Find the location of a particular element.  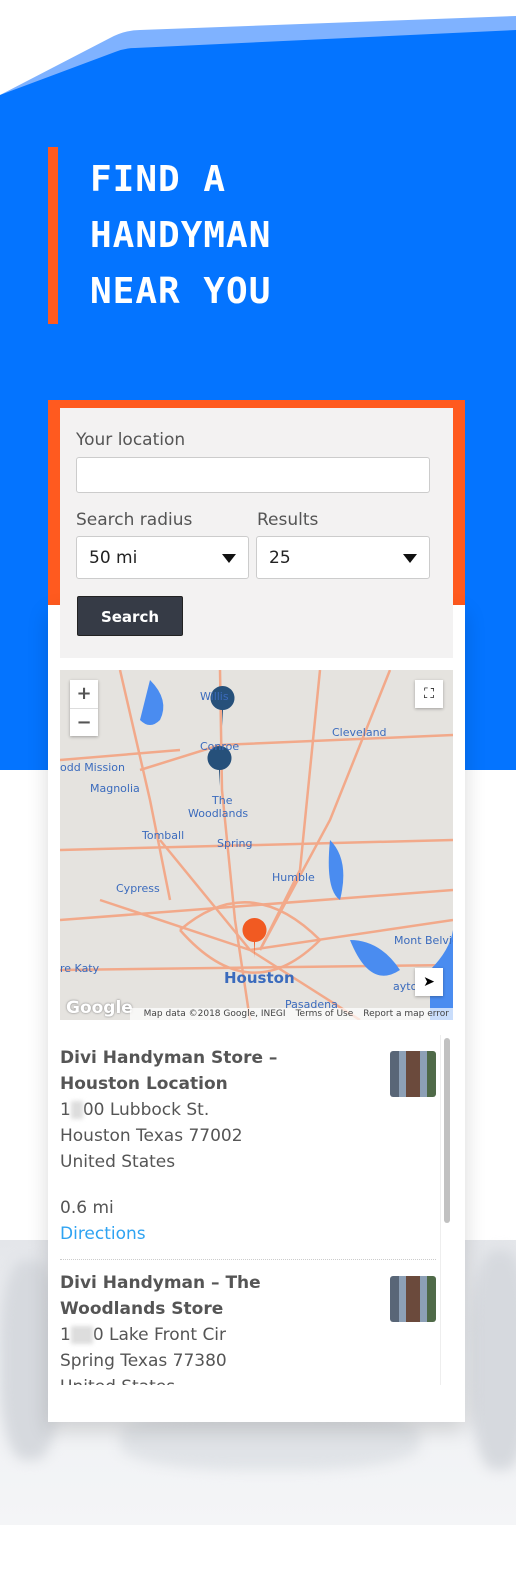

fullscreen-button: ⛶ is located at coordinates (429, 694).